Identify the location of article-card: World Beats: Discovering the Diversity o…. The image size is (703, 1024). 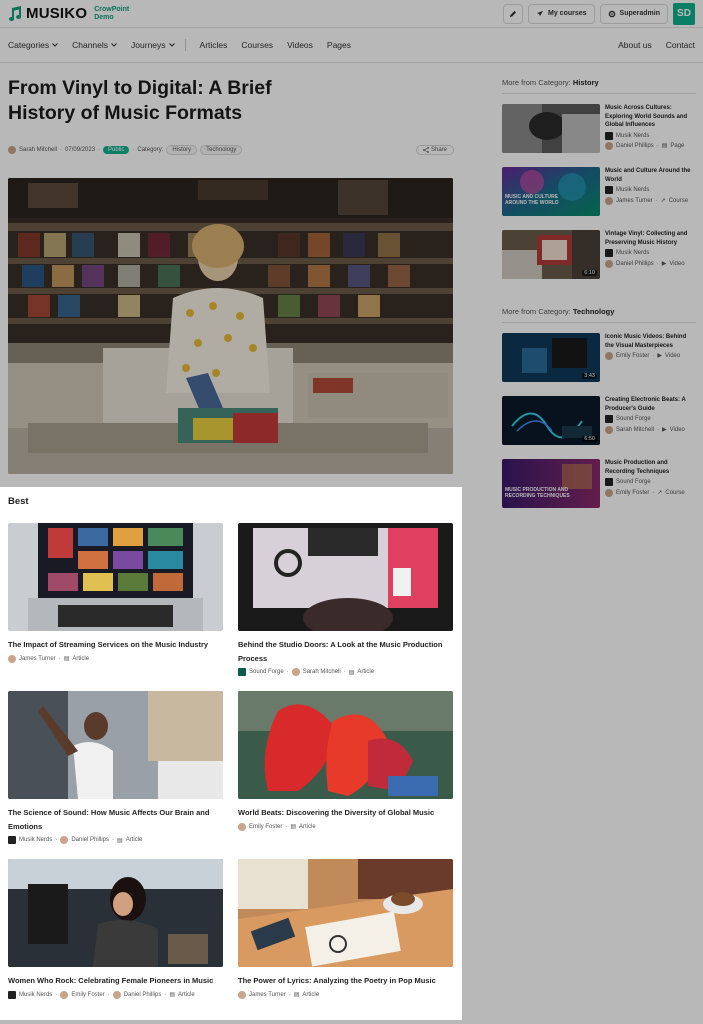
(345, 775).